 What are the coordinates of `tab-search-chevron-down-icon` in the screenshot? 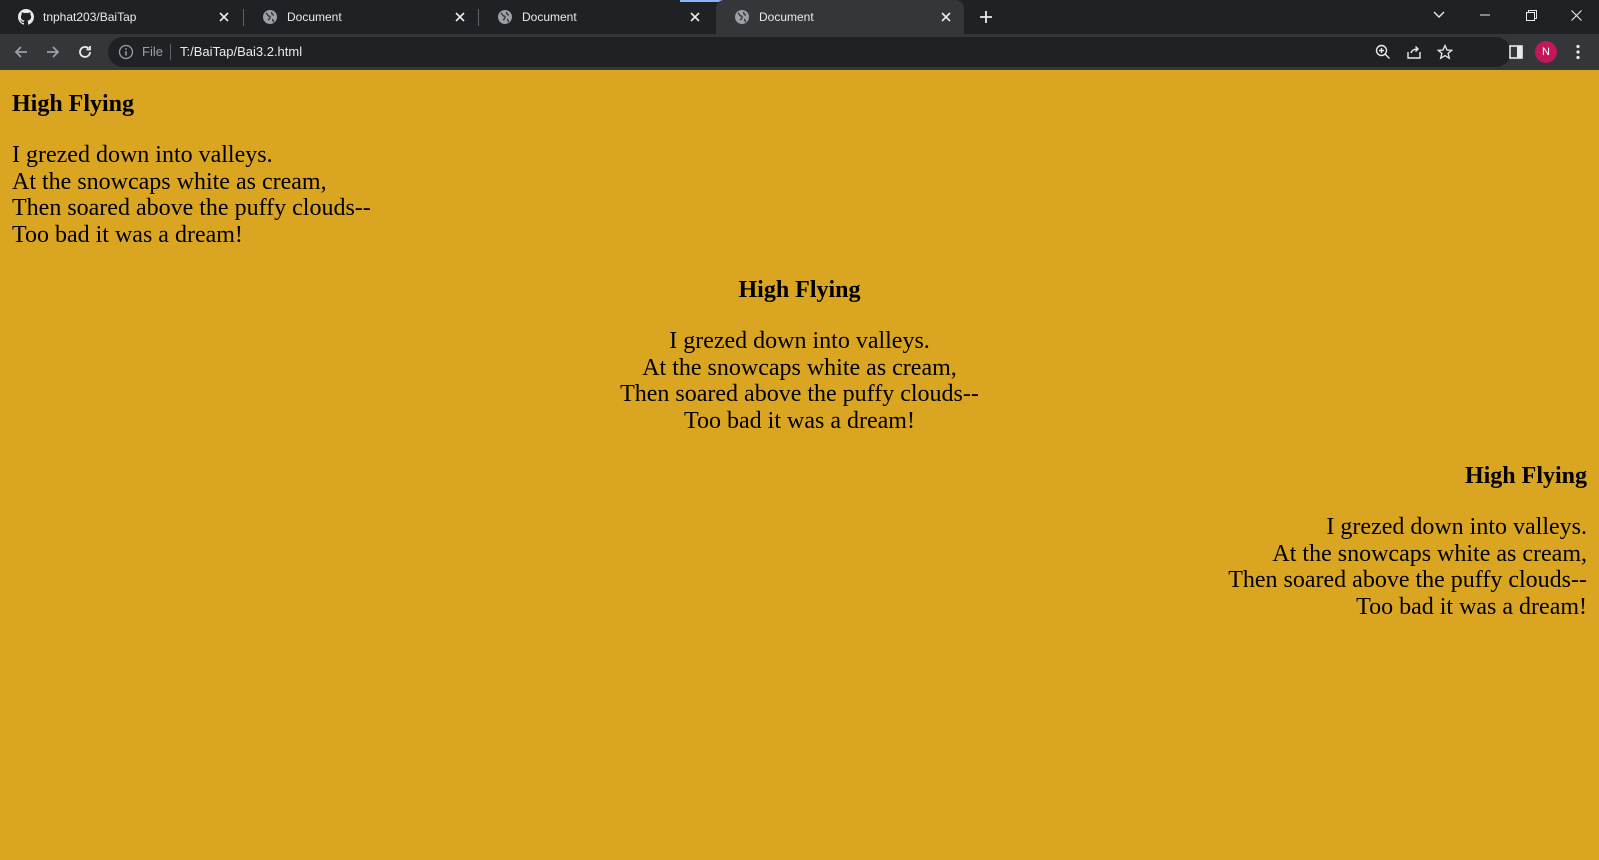 It's located at (1439, 15).